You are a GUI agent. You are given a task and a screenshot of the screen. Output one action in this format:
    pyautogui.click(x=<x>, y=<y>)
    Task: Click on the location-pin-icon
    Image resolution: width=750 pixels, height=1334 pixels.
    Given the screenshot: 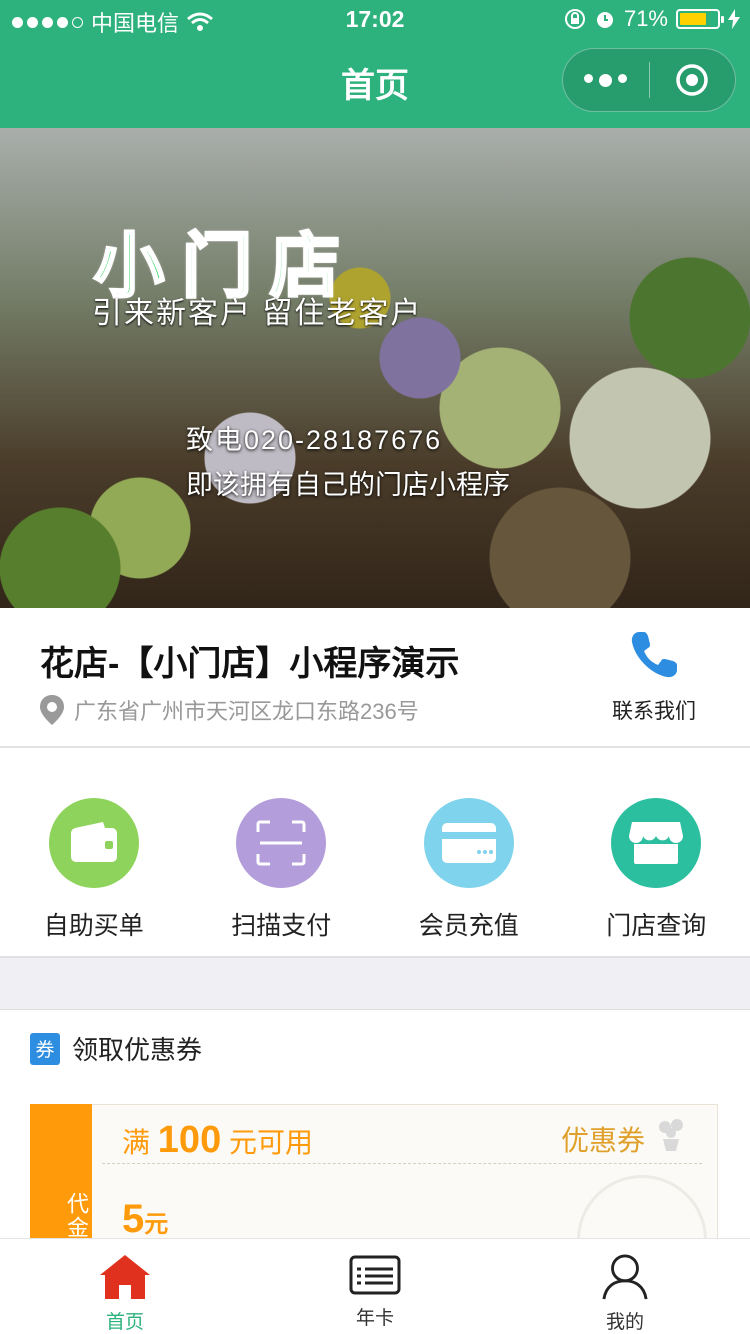 What is the action you would take?
    pyautogui.click(x=52, y=710)
    